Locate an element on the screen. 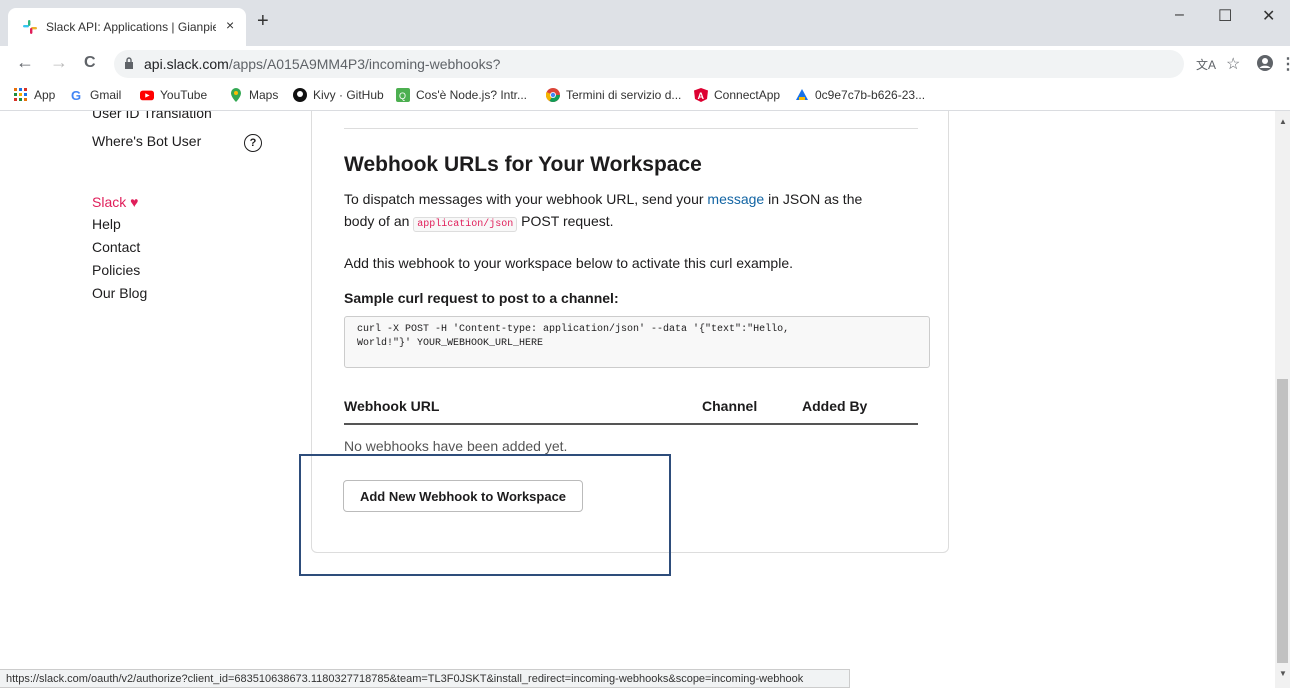 This screenshot has height=688, width=1290. bookmark-label: App is located at coordinates (45, 95).